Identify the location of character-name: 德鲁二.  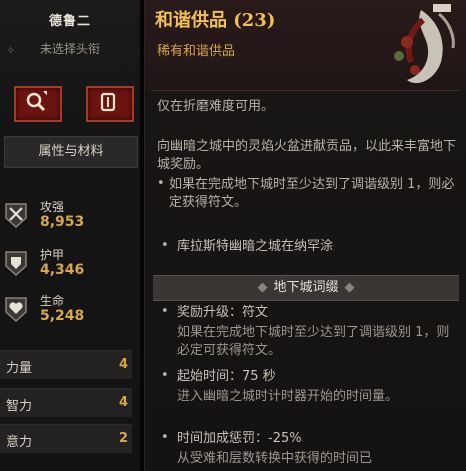
(69, 21).